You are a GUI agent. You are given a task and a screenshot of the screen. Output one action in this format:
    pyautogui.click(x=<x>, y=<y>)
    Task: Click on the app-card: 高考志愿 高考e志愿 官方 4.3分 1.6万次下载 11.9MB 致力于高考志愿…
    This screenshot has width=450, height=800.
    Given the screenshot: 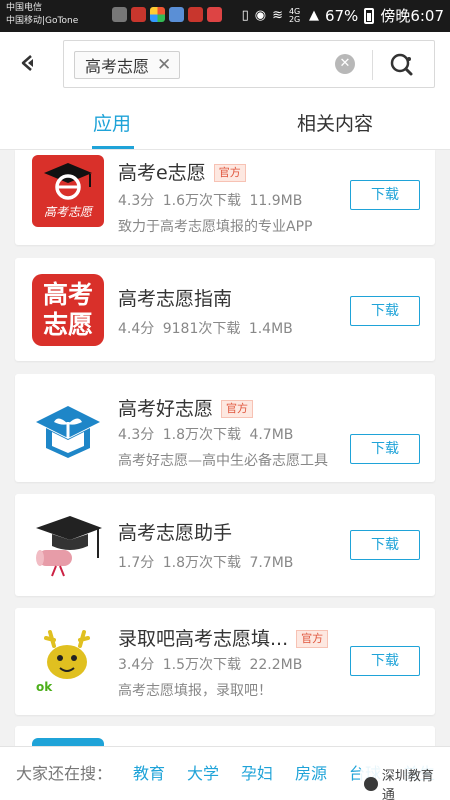 What is the action you would take?
    pyautogui.click(x=225, y=197)
    